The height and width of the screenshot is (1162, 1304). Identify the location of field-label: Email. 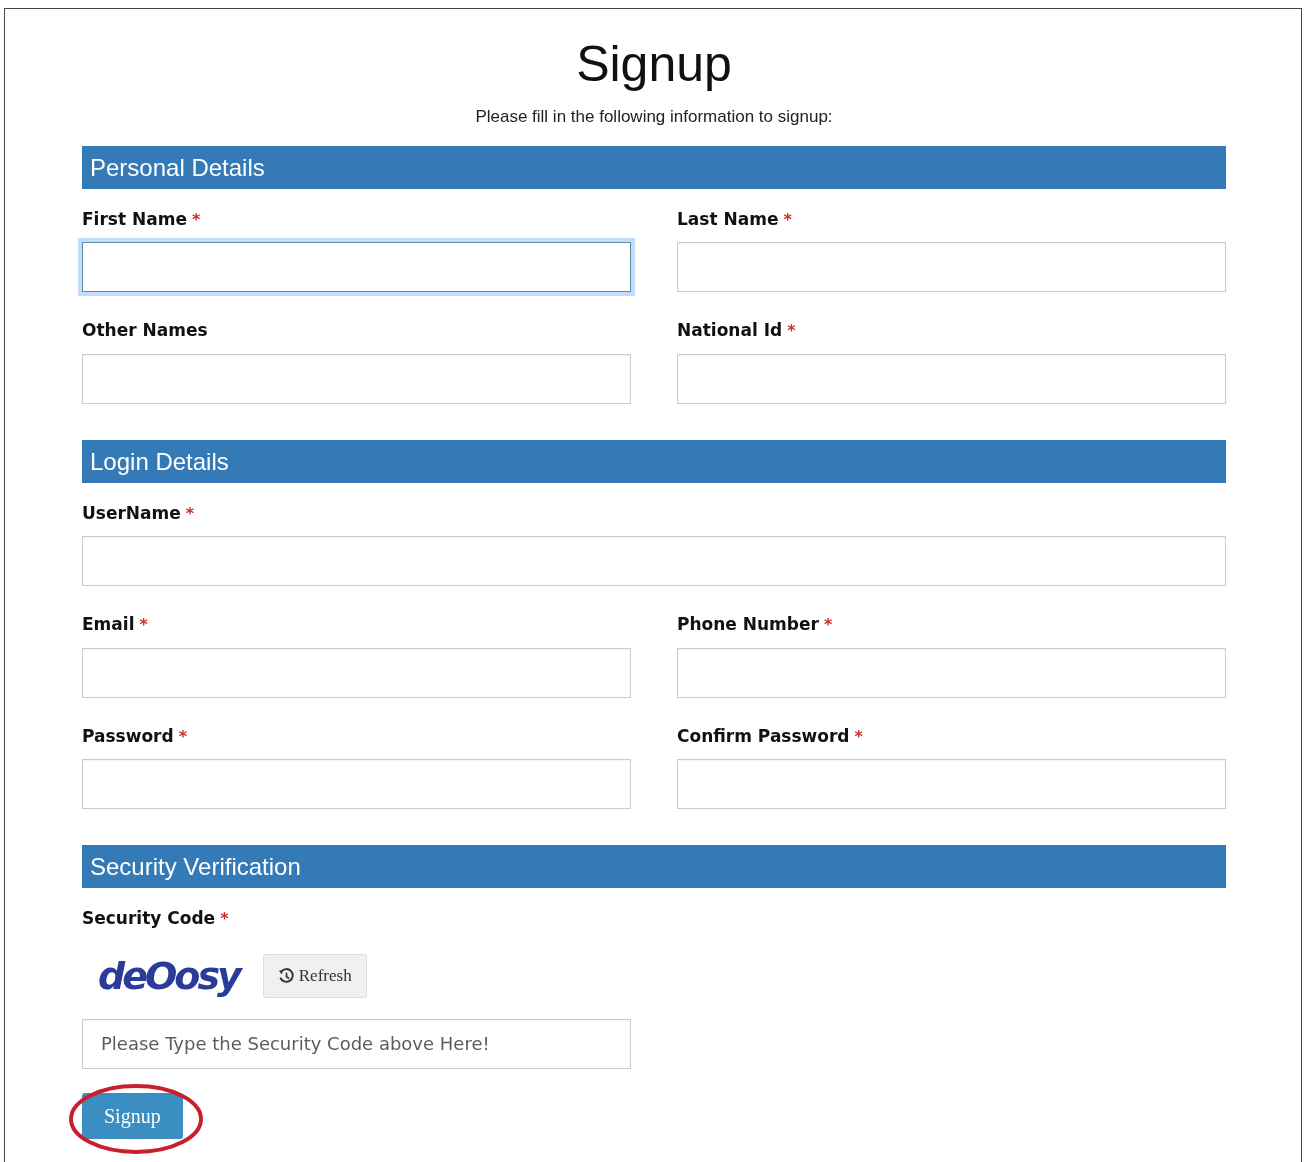
(108, 624).